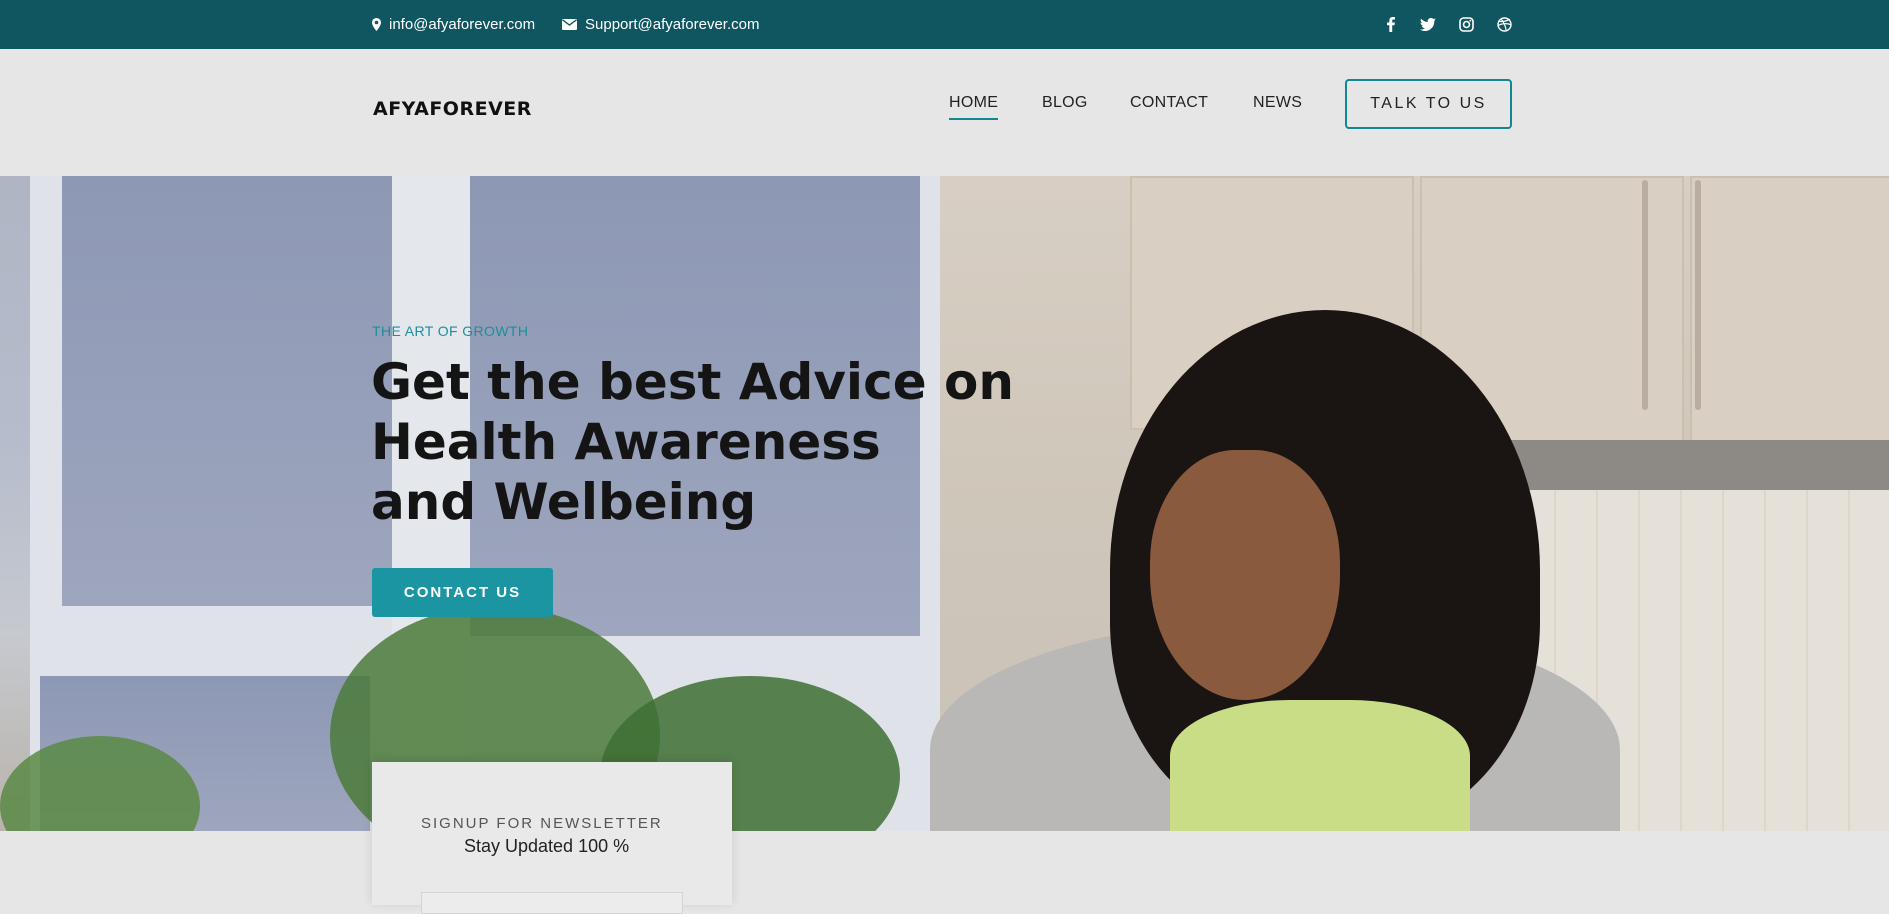  What do you see at coordinates (692, 382) in the screenshot?
I see `headline-line-1: Get the best Advice on` at bounding box center [692, 382].